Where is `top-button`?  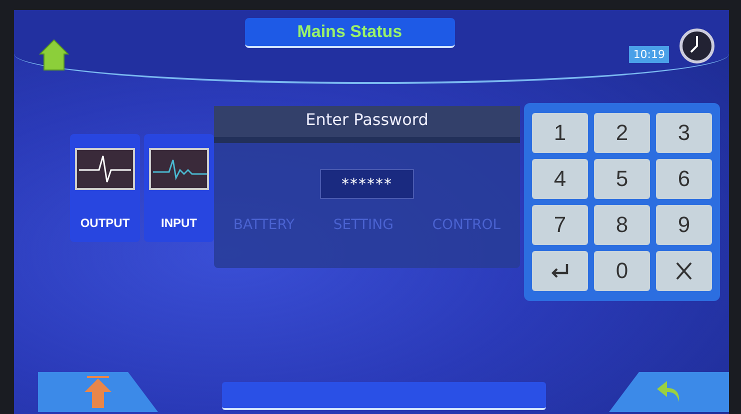
top-button is located at coordinates (98, 392).